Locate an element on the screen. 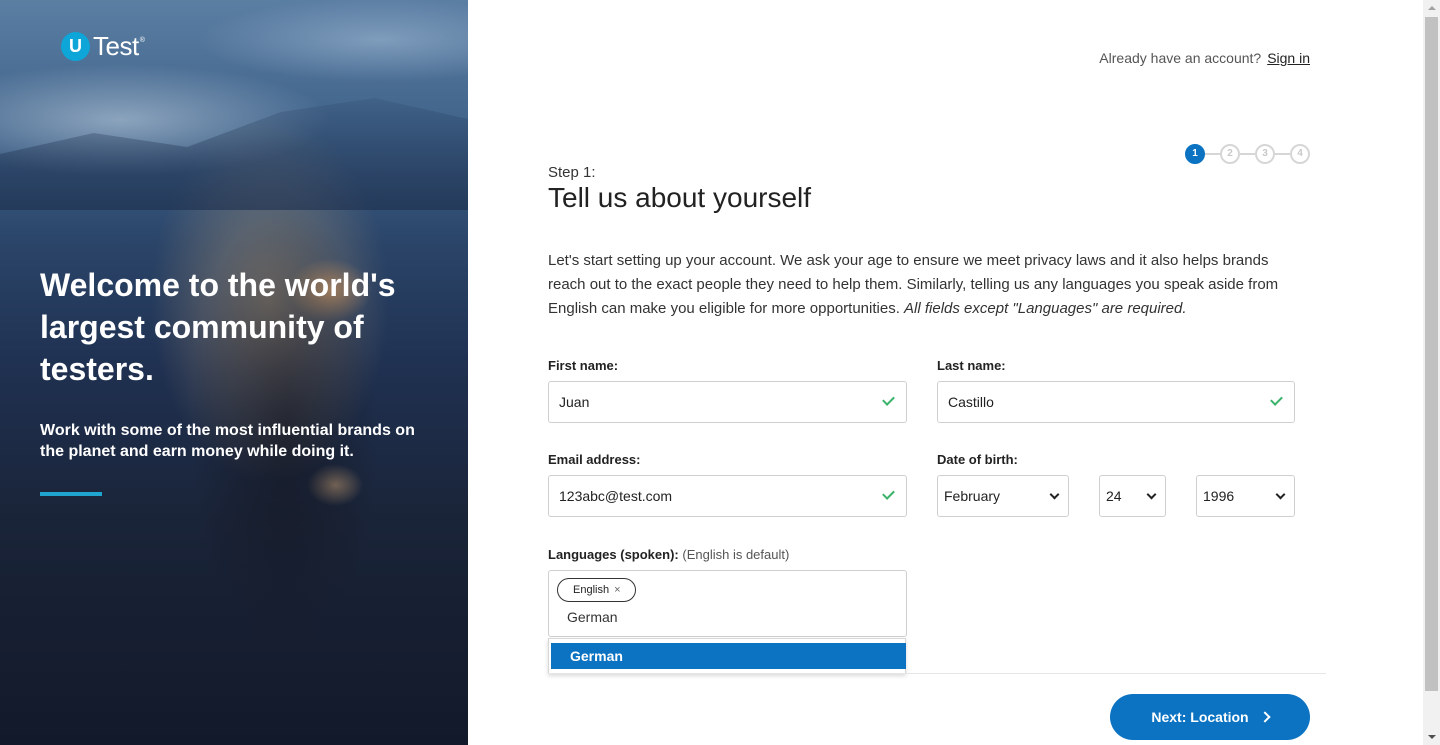 The width and height of the screenshot is (1440, 745). next-location-button: Next: Location is located at coordinates (1210, 717).